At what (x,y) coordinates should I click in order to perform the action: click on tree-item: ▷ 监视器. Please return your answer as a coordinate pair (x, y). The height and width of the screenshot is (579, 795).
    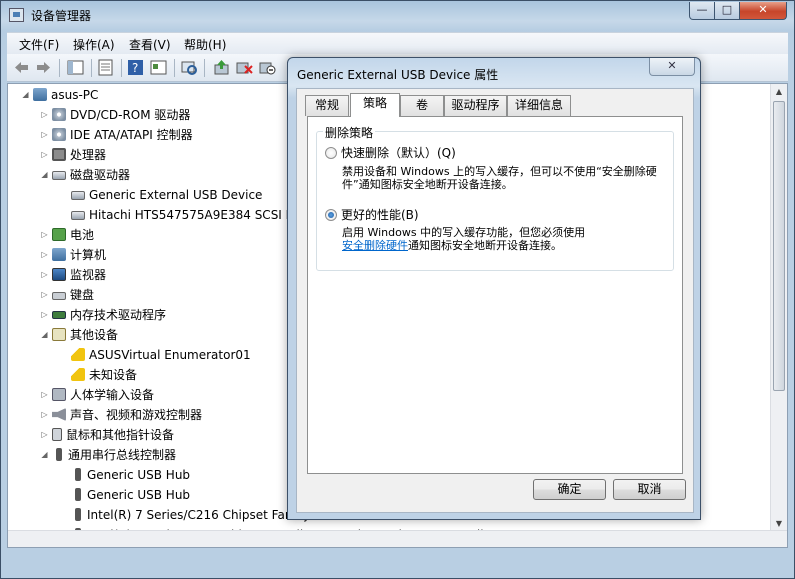
    Looking at the image, I should click on (72, 275).